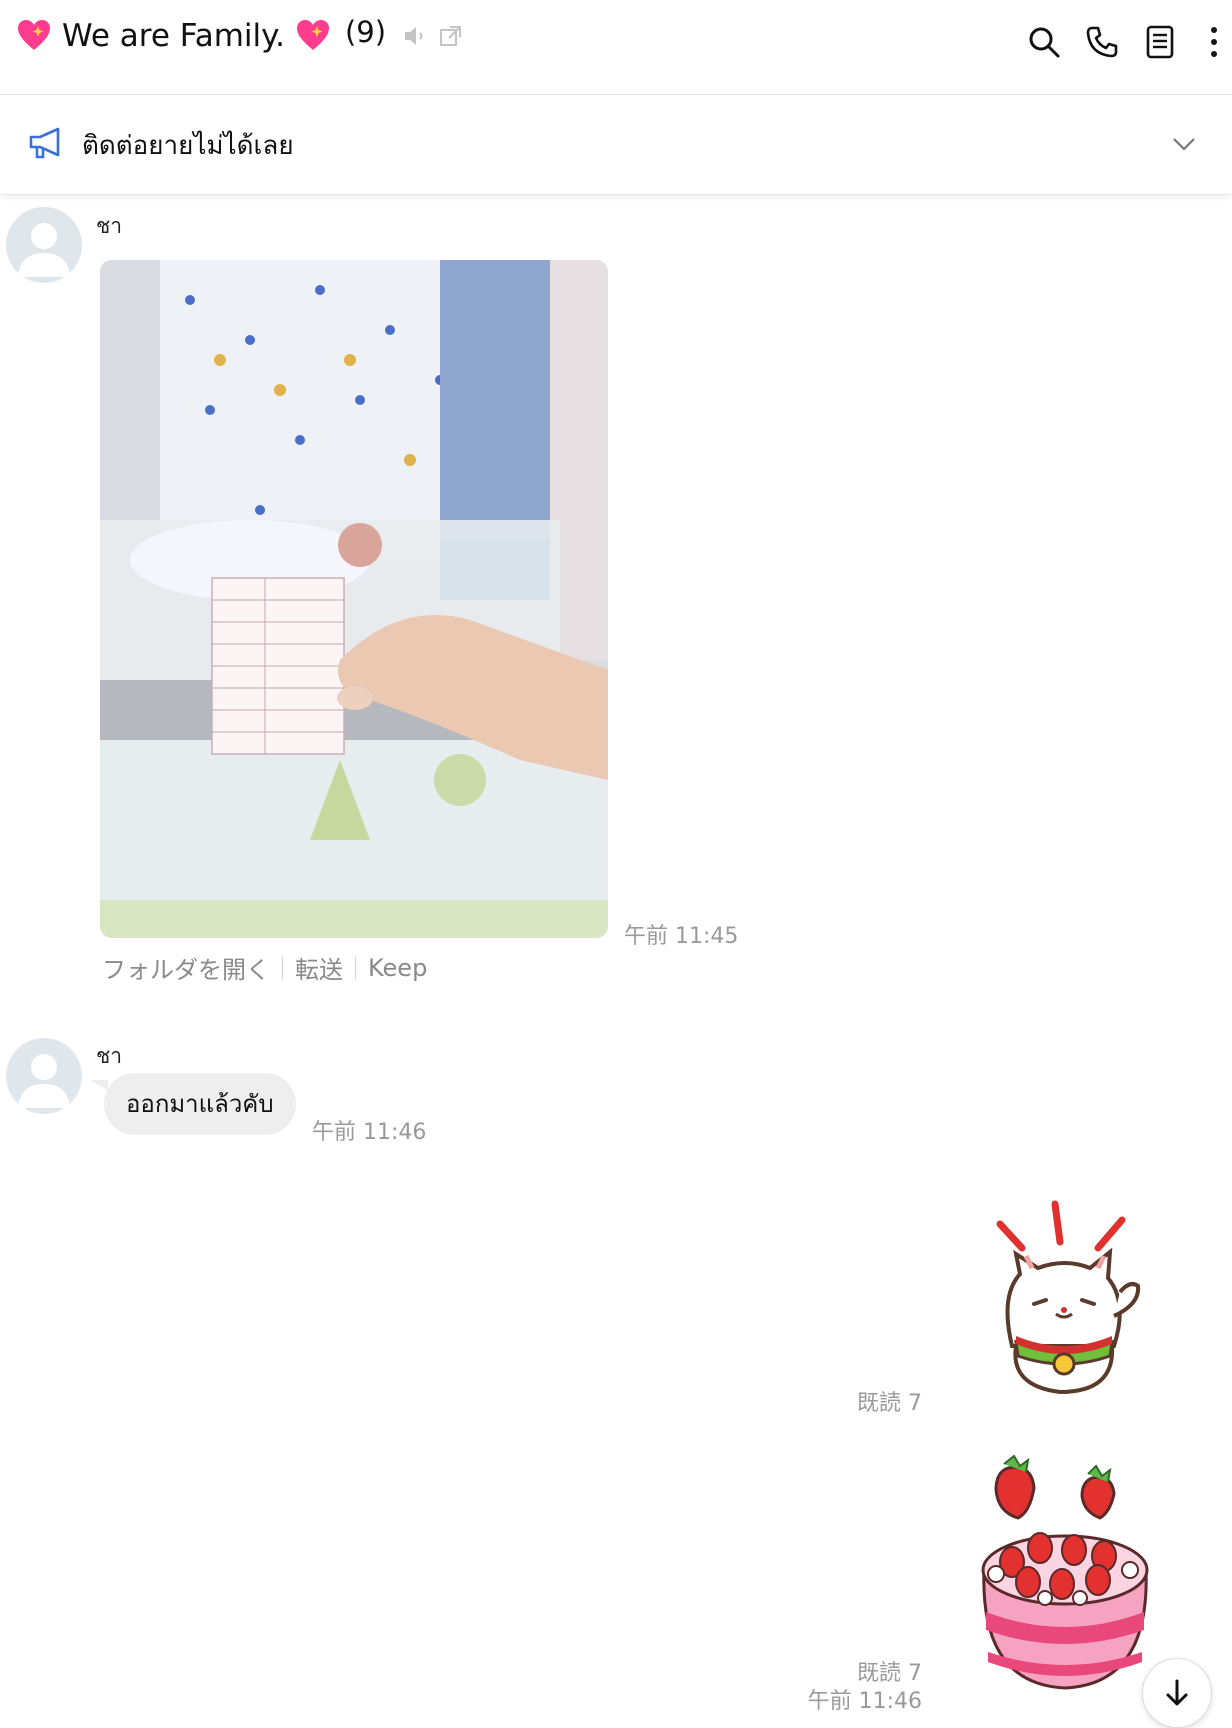 The height and width of the screenshot is (1728, 1232). Describe the element at coordinates (1214, 42) in the screenshot. I see `more-icon` at that location.